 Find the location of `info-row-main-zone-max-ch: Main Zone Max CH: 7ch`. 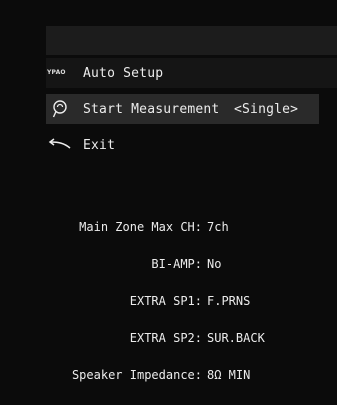

info-row-main-zone-max-ch: Main Zone Max CH: 7ch is located at coordinates (168, 229).